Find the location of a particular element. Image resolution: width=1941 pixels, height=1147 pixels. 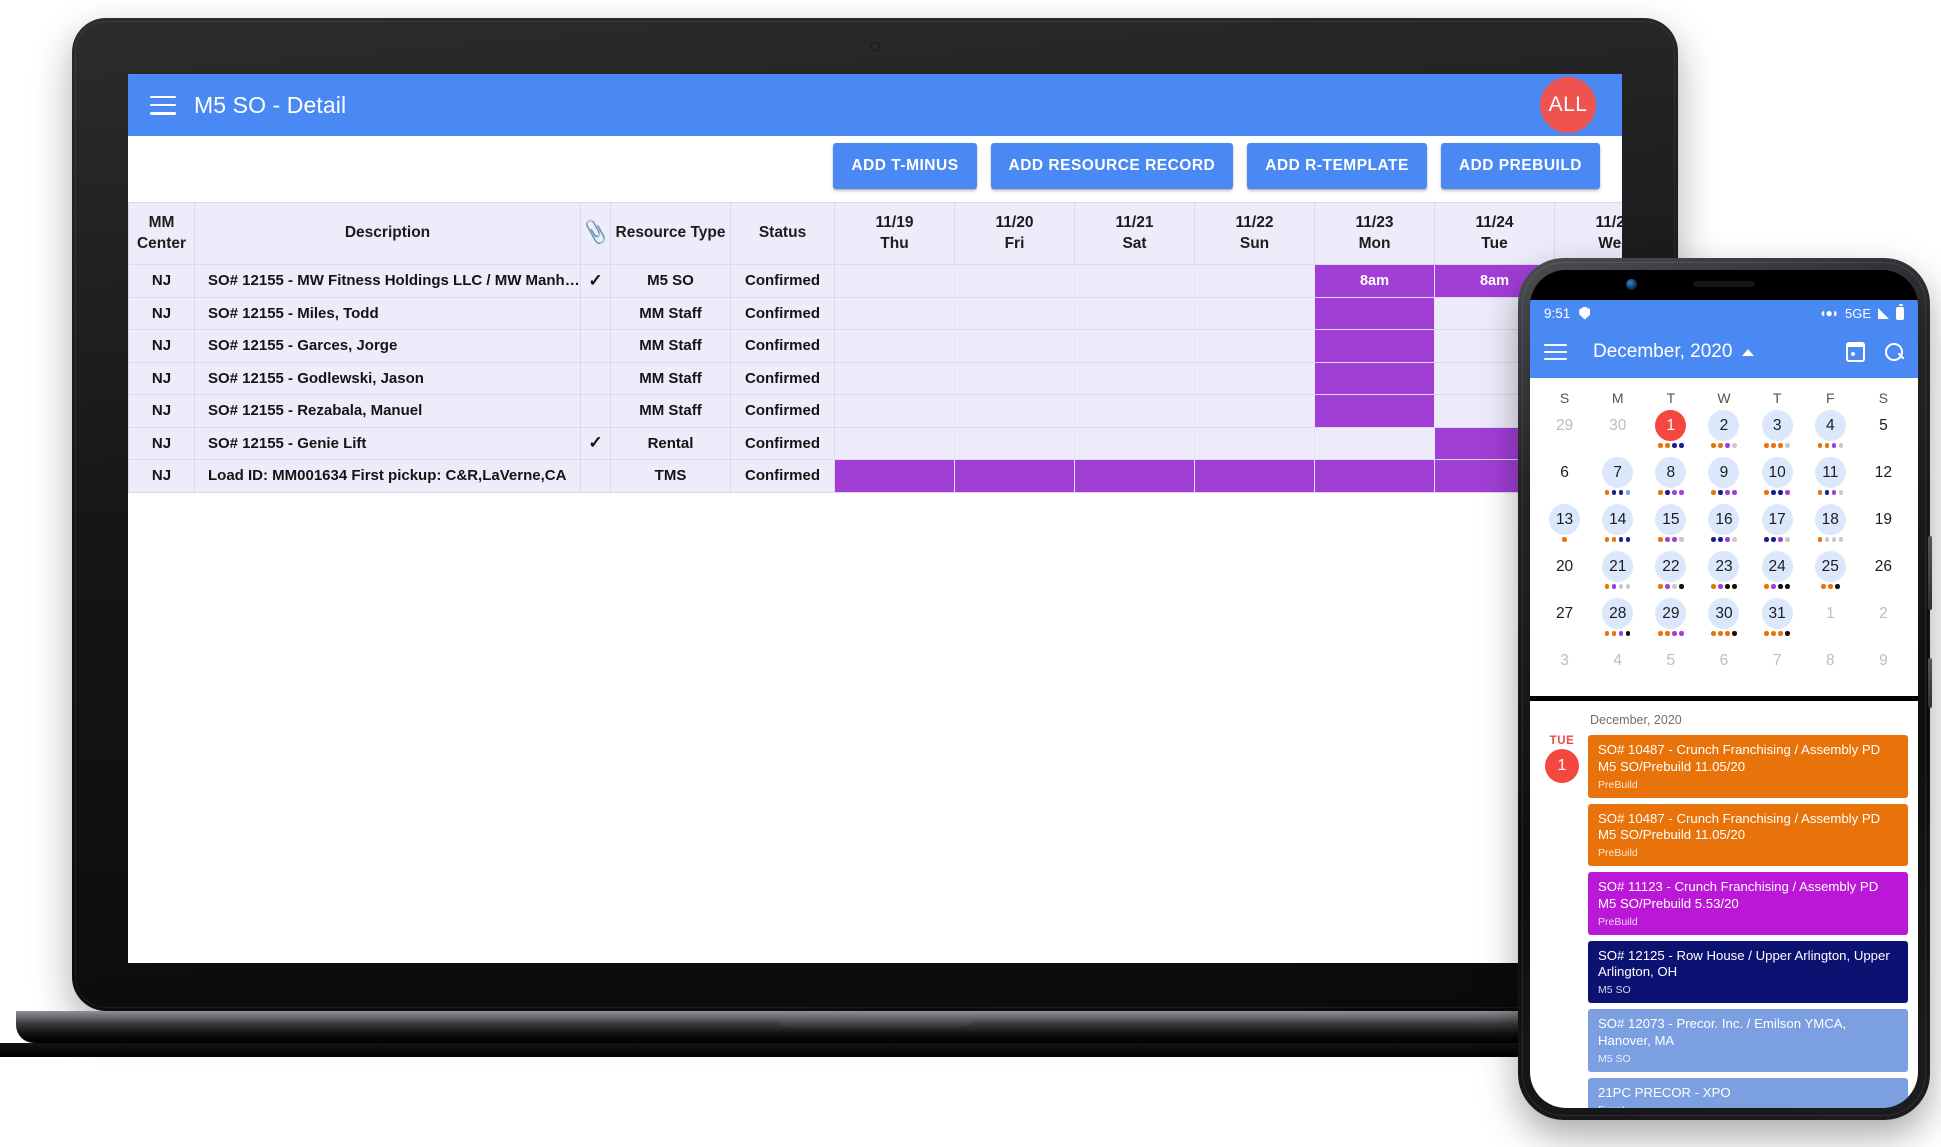

add-r-template-button: ADD R-TEMPLATE is located at coordinates (1337, 166).